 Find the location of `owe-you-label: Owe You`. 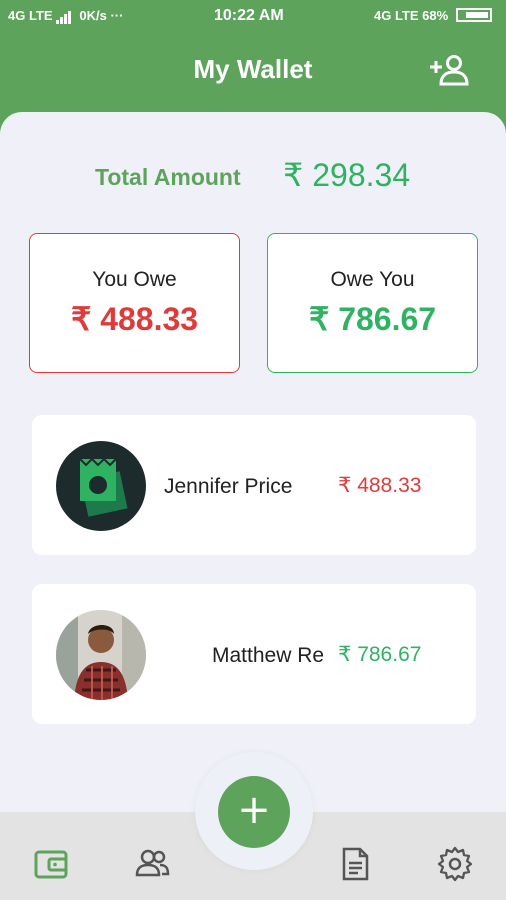

owe-you-label: Owe You is located at coordinates (372, 279).